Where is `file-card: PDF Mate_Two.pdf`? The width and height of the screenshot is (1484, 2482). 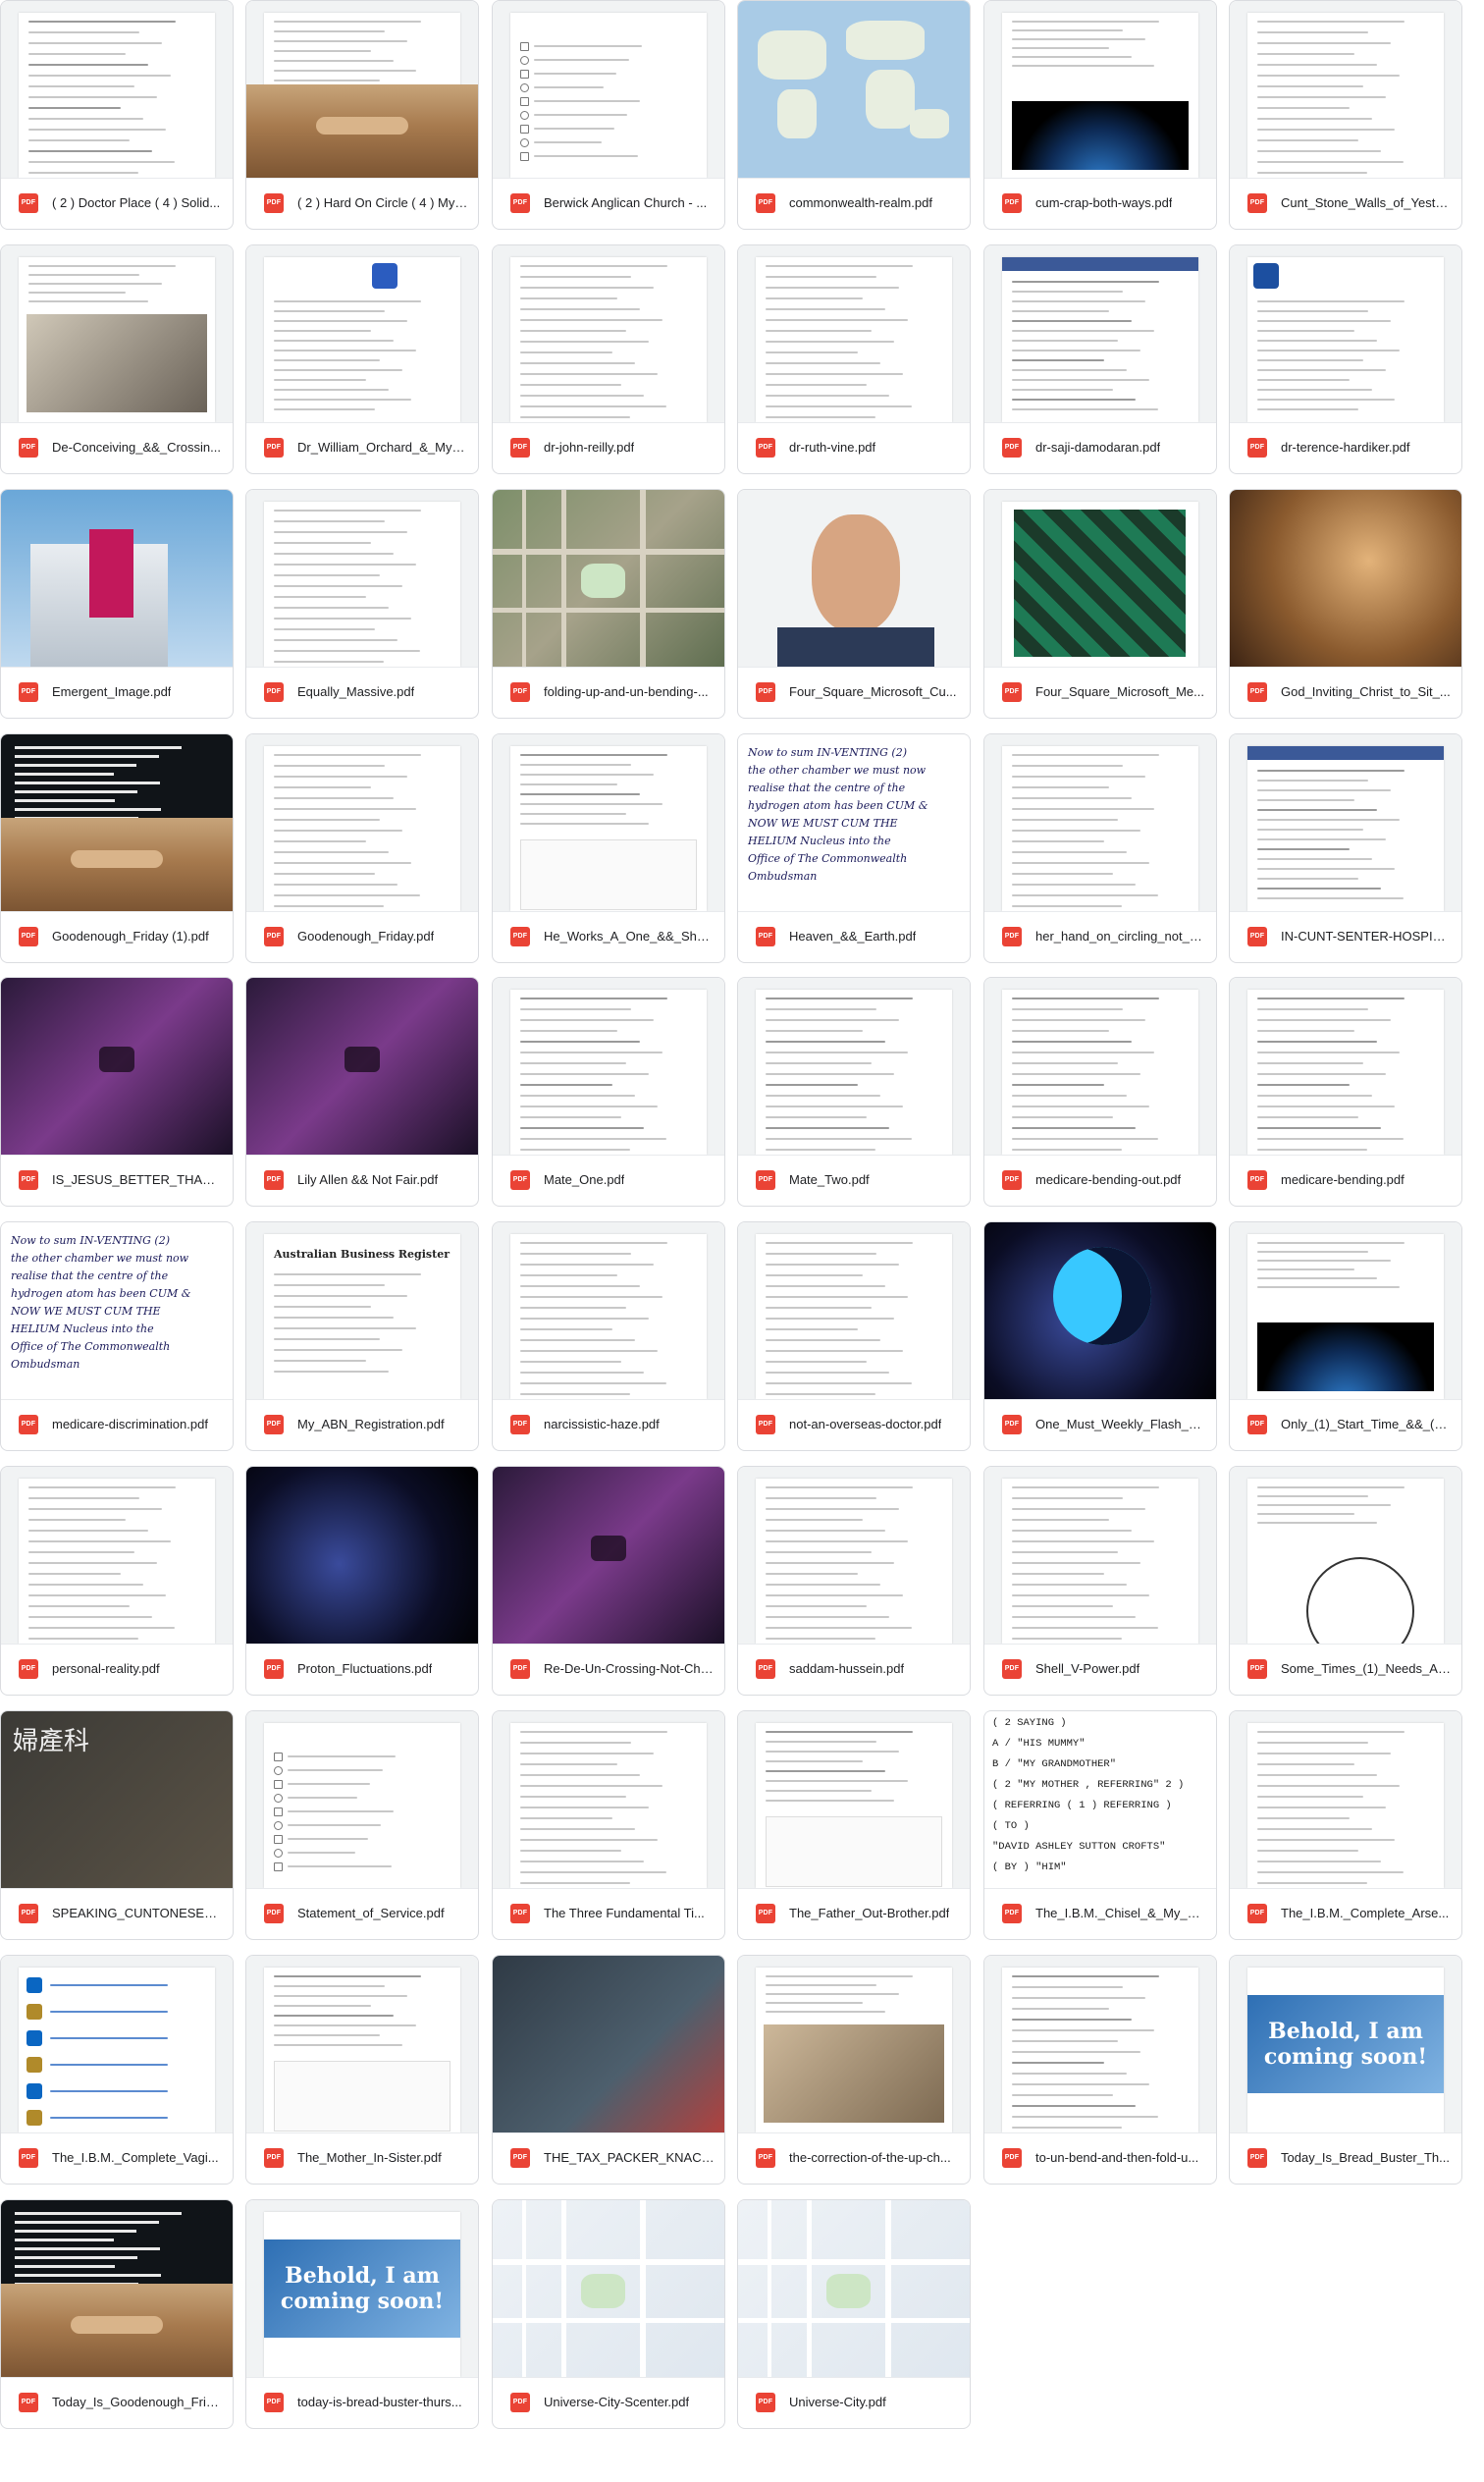 file-card: PDF Mate_Two.pdf is located at coordinates (854, 1092).